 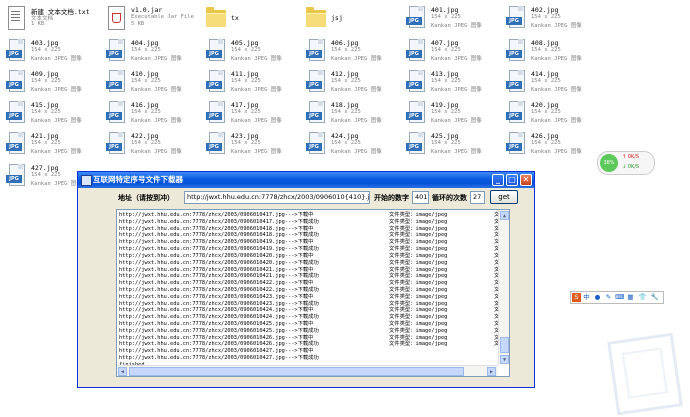 What do you see at coordinates (550, 144) in the screenshot?
I see `file-426-jpg: JPG 426.jpg 154 x 225 Kankan JPEG 图像` at bounding box center [550, 144].